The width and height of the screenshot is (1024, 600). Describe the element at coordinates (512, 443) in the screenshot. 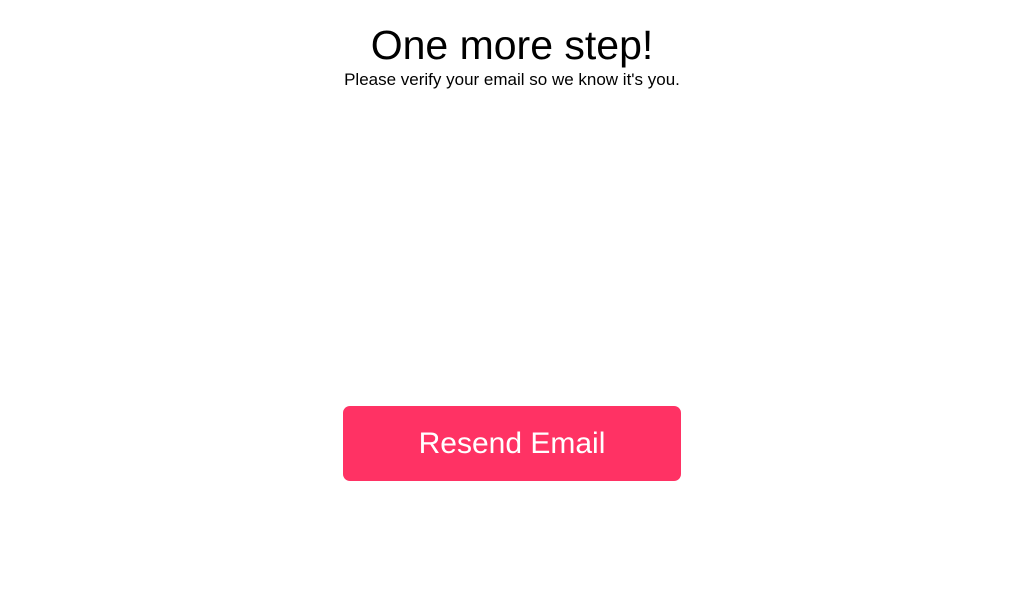

I see `resend-email-button: Resend Email` at that location.